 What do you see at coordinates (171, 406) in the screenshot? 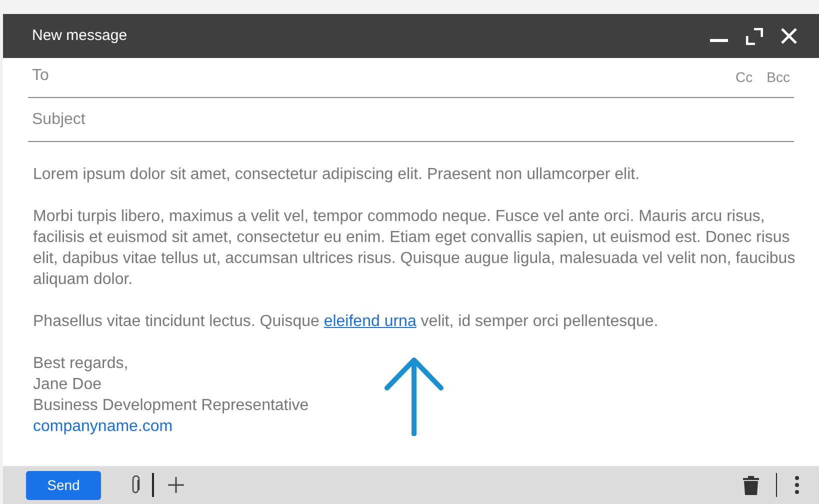
I see `signature-line: Business Development Representative` at bounding box center [171, 406].